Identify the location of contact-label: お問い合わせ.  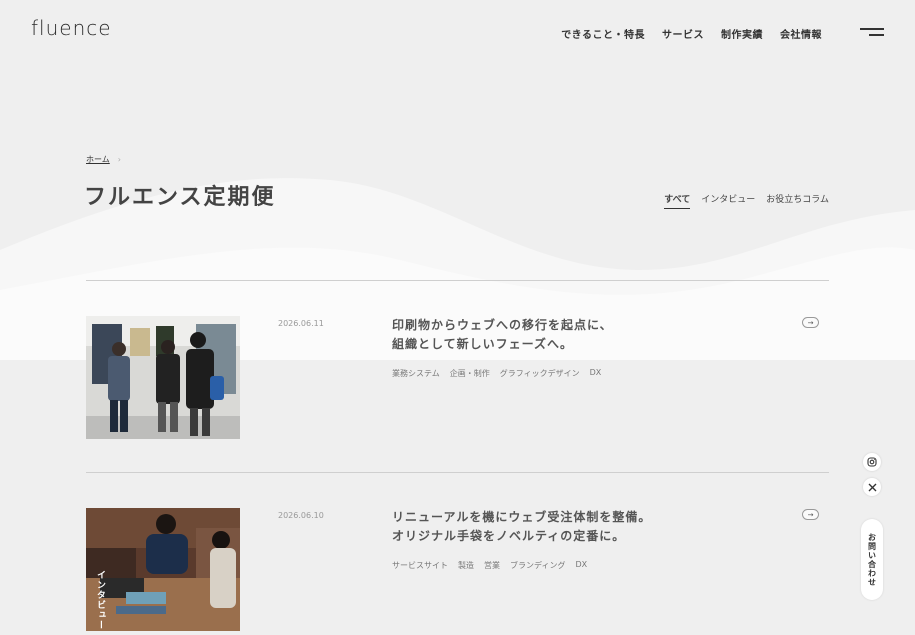
(872, 559).